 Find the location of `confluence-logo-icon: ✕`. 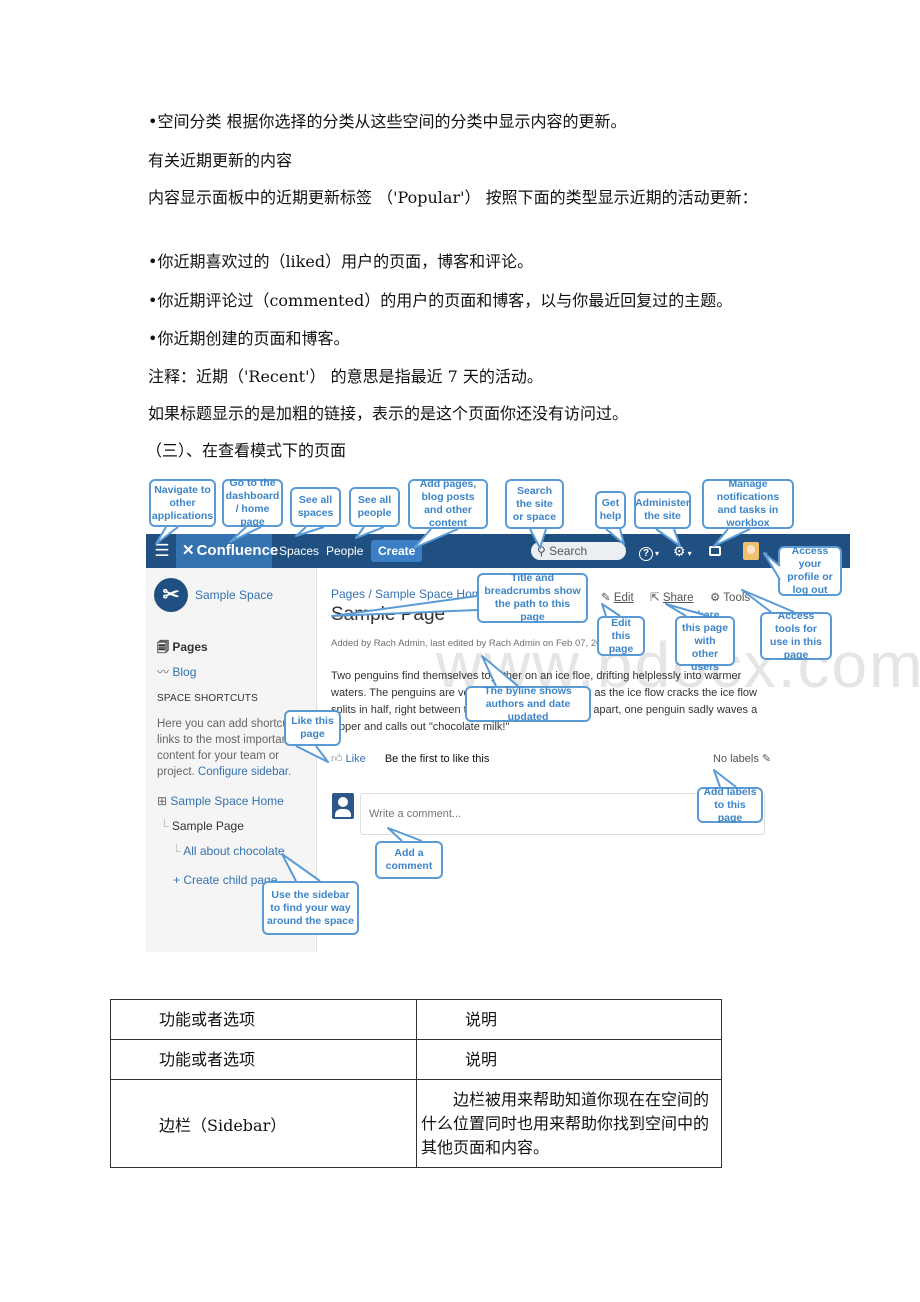

confluence-logo-icon: ✕ is located at coordinates (188, 550).